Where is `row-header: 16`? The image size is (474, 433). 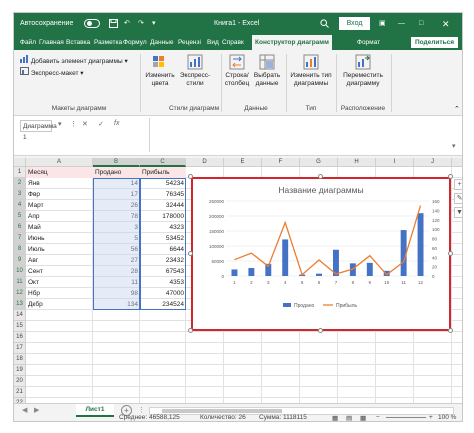
row-header: 16 is located at coordinates (20, 337).